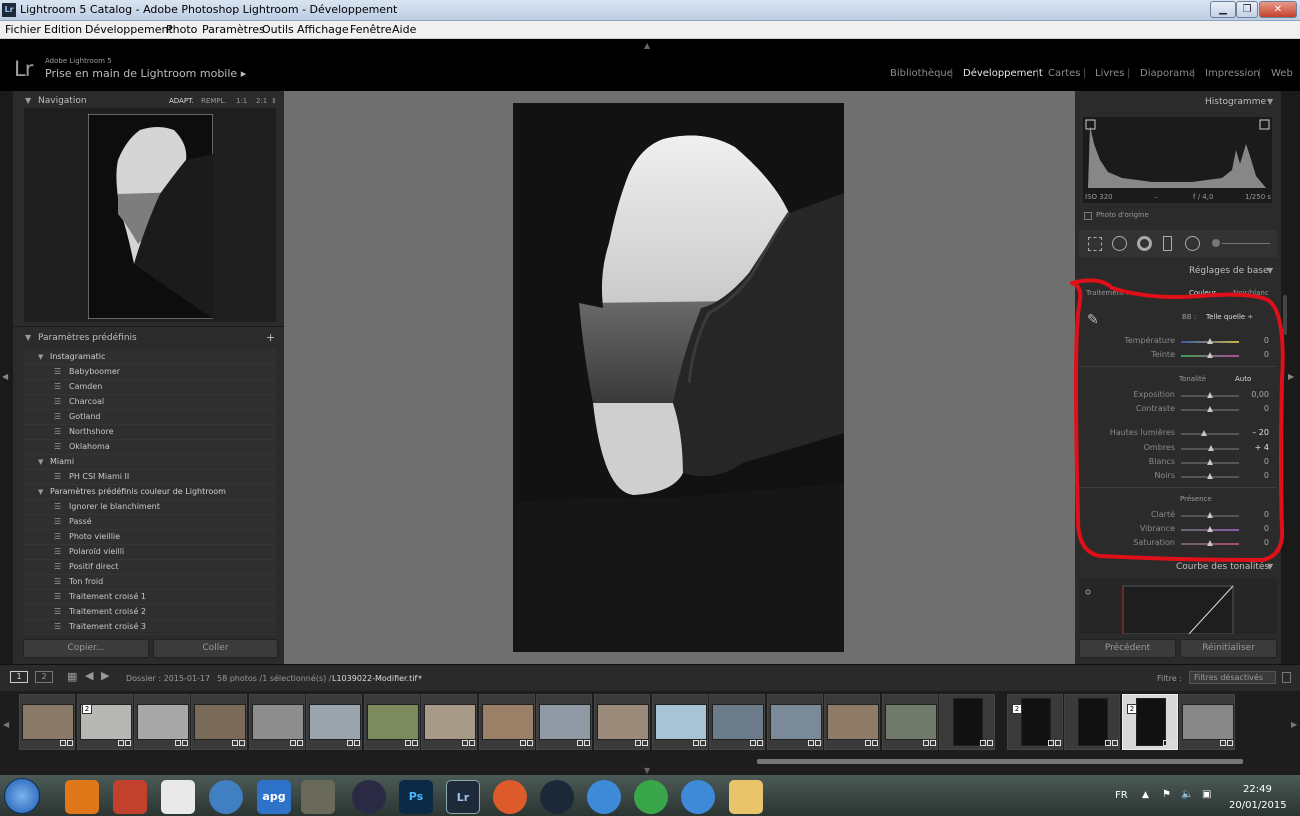 The width and height of the screenshot is (1300, 816). Describe the element at coordinates (215, 648) in the screenshot. I see `paste-button: Coller` at that location.